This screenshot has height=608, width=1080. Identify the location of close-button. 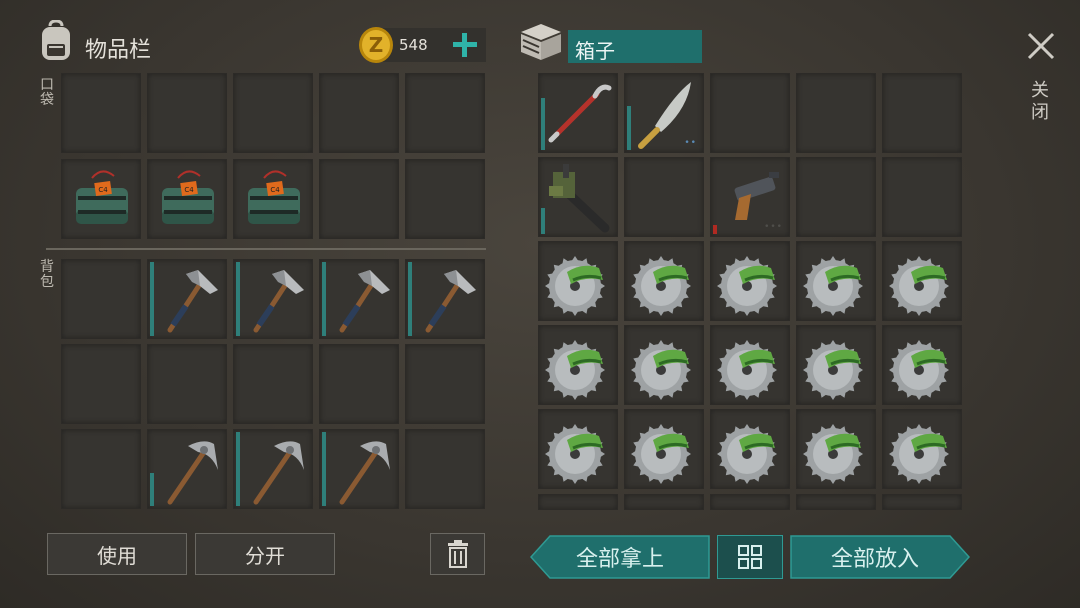
(1041, 46).